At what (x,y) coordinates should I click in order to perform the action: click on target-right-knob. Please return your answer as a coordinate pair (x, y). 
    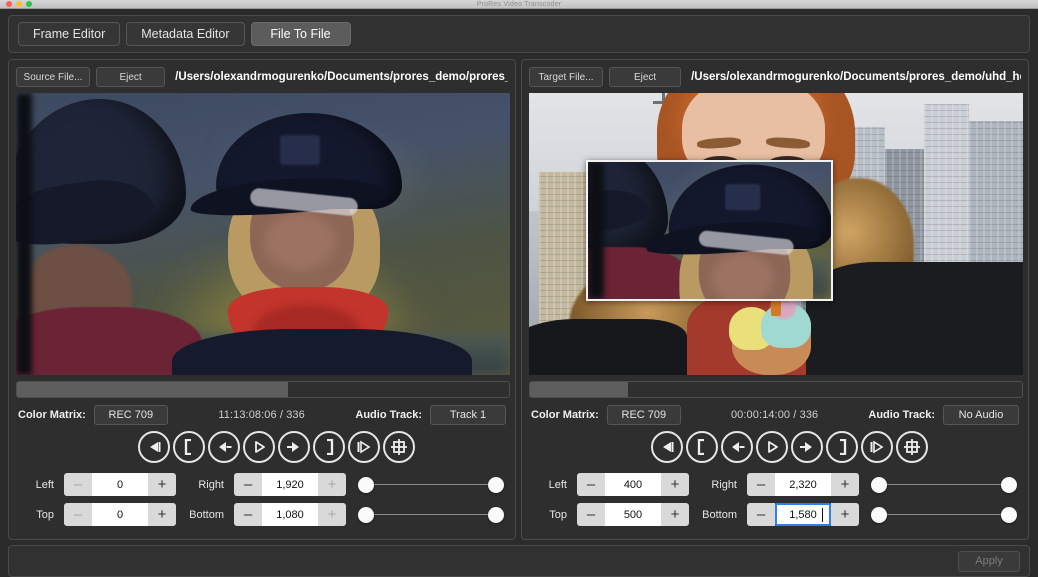
    Looking at the image, I should click on (1009, 485).